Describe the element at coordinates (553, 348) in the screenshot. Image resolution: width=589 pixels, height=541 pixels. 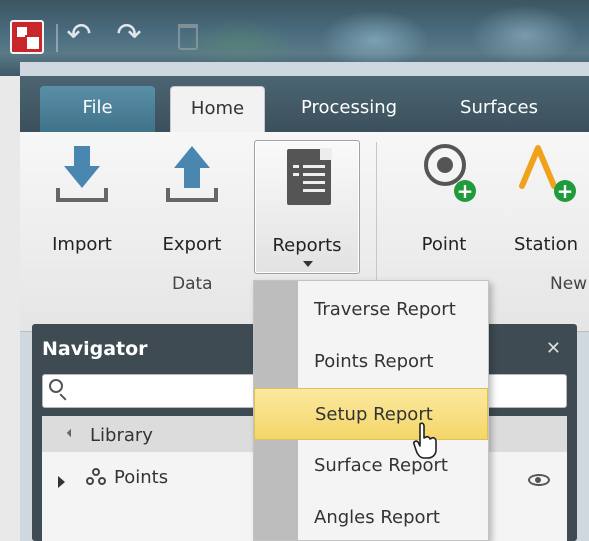
I see `close-icon: ✕` at that location.